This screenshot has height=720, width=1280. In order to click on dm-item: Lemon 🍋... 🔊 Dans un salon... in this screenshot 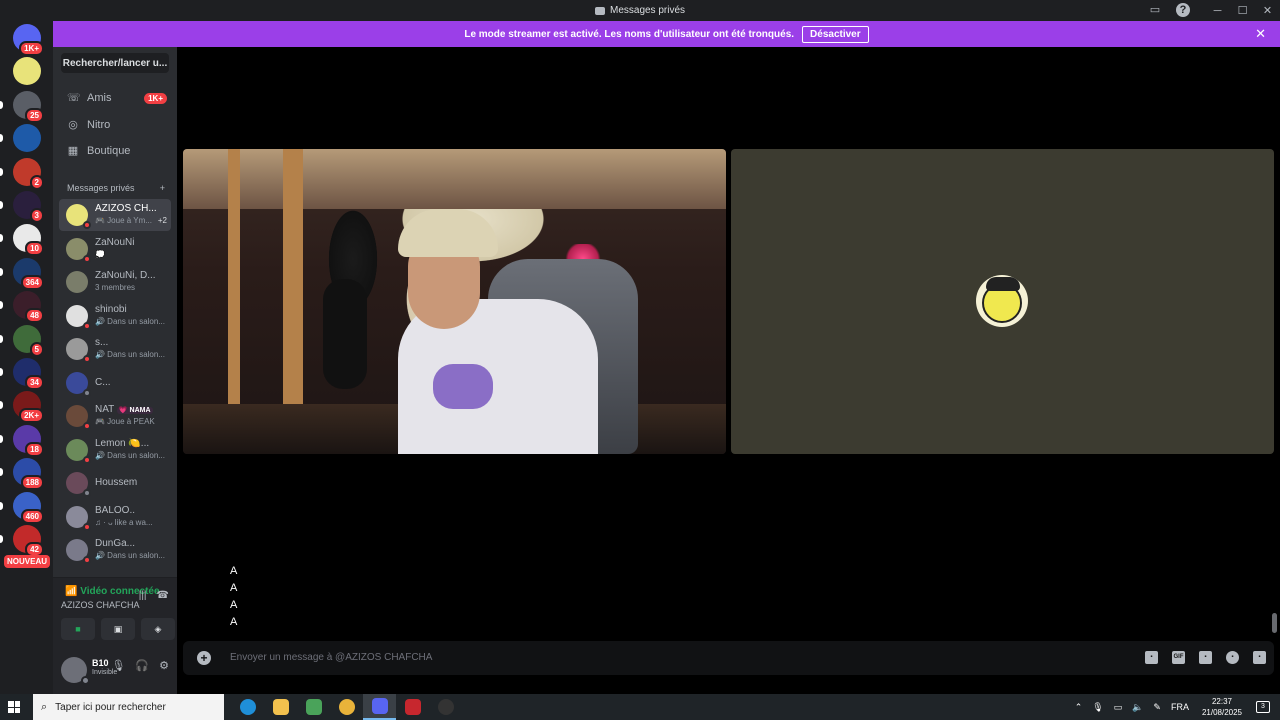, I will do `click(115, 450)`.